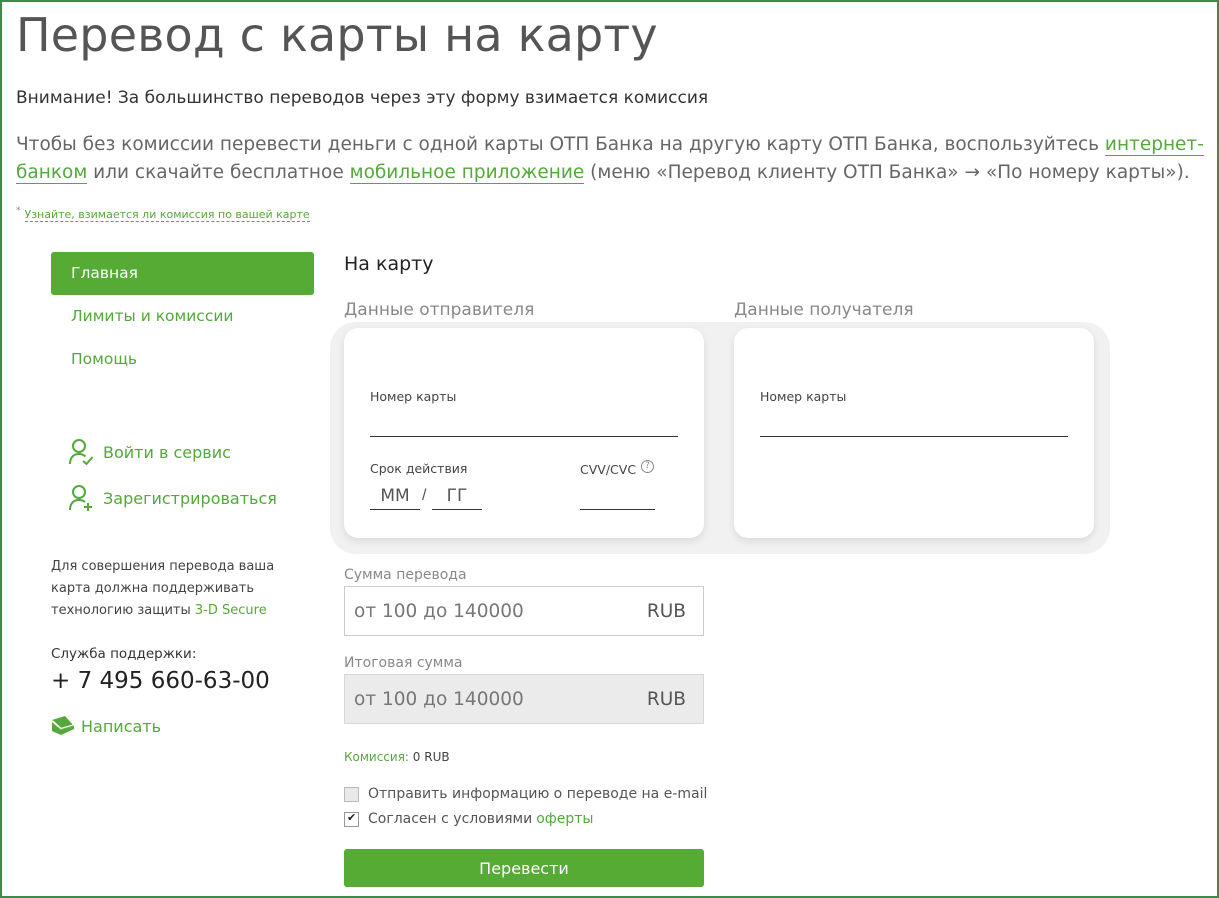 The height and width of the screenshot is (898, 1219). I want to click on form-title: На карту, so click(389, 264).